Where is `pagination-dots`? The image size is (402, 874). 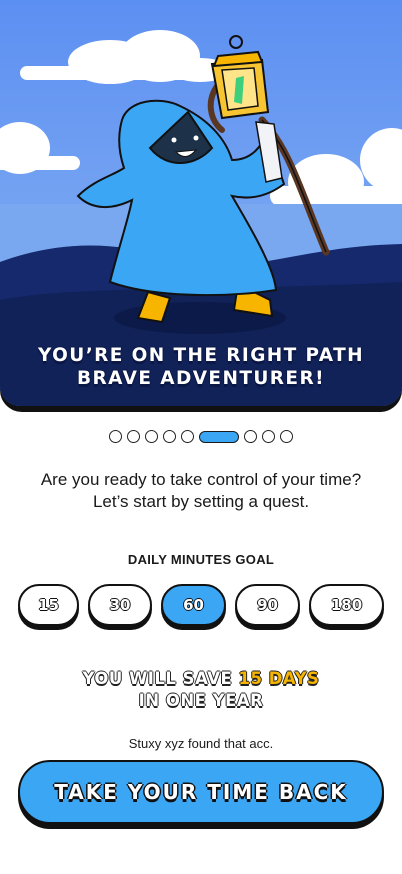 pagination-dots is located at coordinates (201, 436).